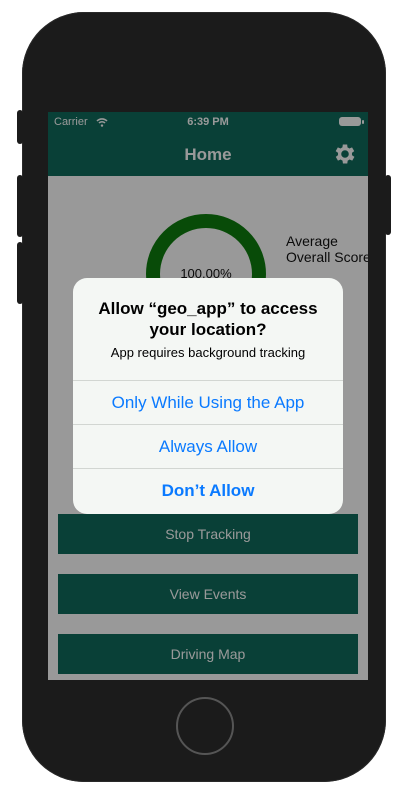  What do you see at coordinates (208, 352) in the screenshot?
I see `alert-message: App requires background tracking` at bounding box center [208, 352].